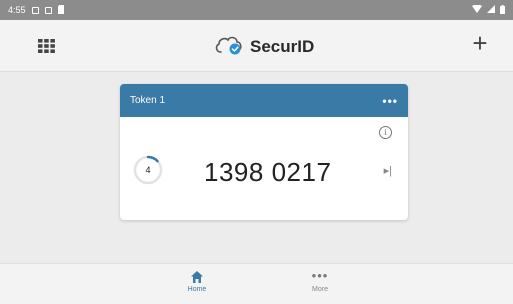 The image size is (513, 304). Describe the element at coordinates (385, 132) in the screenshot. I see `info-icon: i` at that location.